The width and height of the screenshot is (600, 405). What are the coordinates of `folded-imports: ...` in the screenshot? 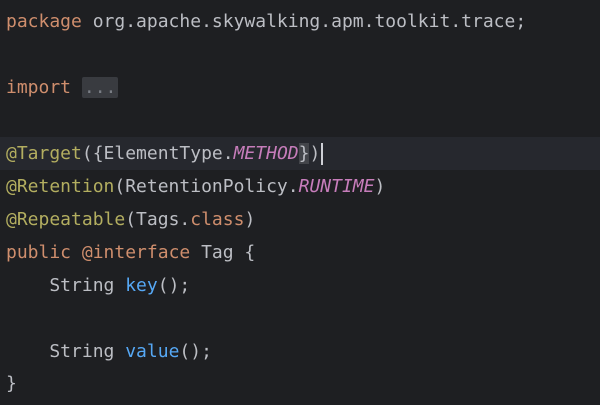 It's located at (100, 87).